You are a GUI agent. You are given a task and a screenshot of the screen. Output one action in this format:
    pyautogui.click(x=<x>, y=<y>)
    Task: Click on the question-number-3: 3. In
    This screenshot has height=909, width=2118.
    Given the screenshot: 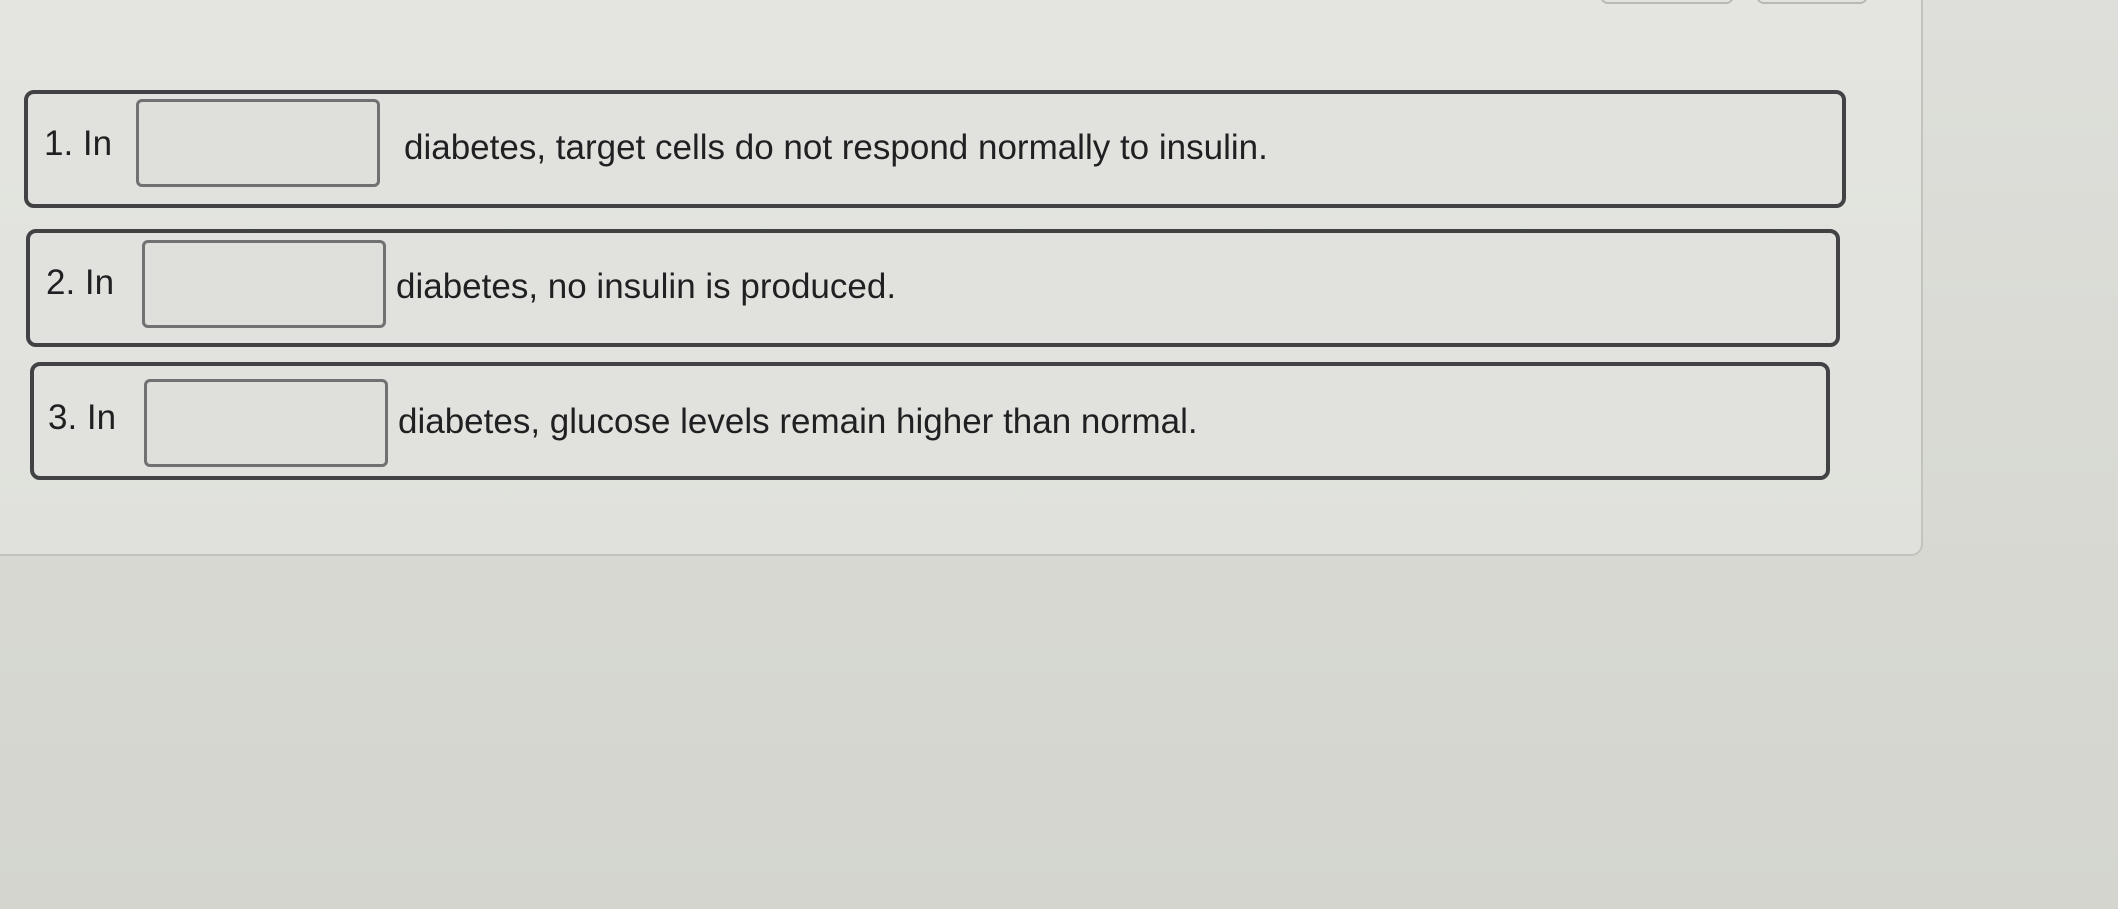 What is the action you would take?
    pyautogui.click(x=82, y=417)
    